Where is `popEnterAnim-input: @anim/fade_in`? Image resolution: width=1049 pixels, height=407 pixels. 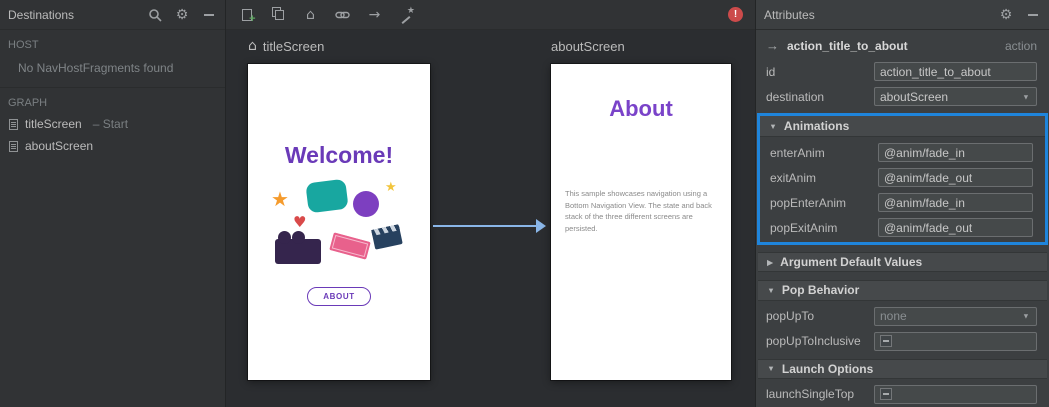 popEnterAnim-input: @anim/fade_in is located at coordinates (955, 202).